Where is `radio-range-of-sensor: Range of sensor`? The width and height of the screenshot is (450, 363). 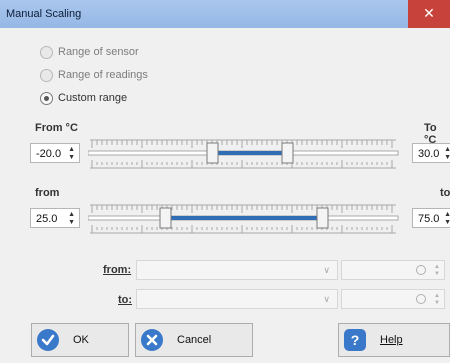
radio-range-of-sensor: Range of sensor is located at coordinates (89, 52).